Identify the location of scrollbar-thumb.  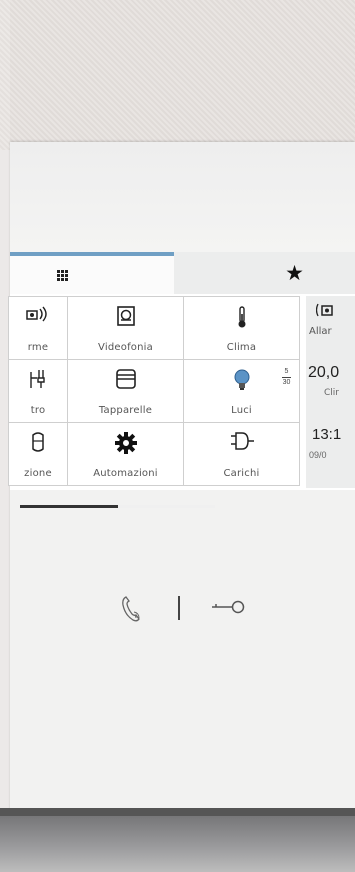
(69, 506).